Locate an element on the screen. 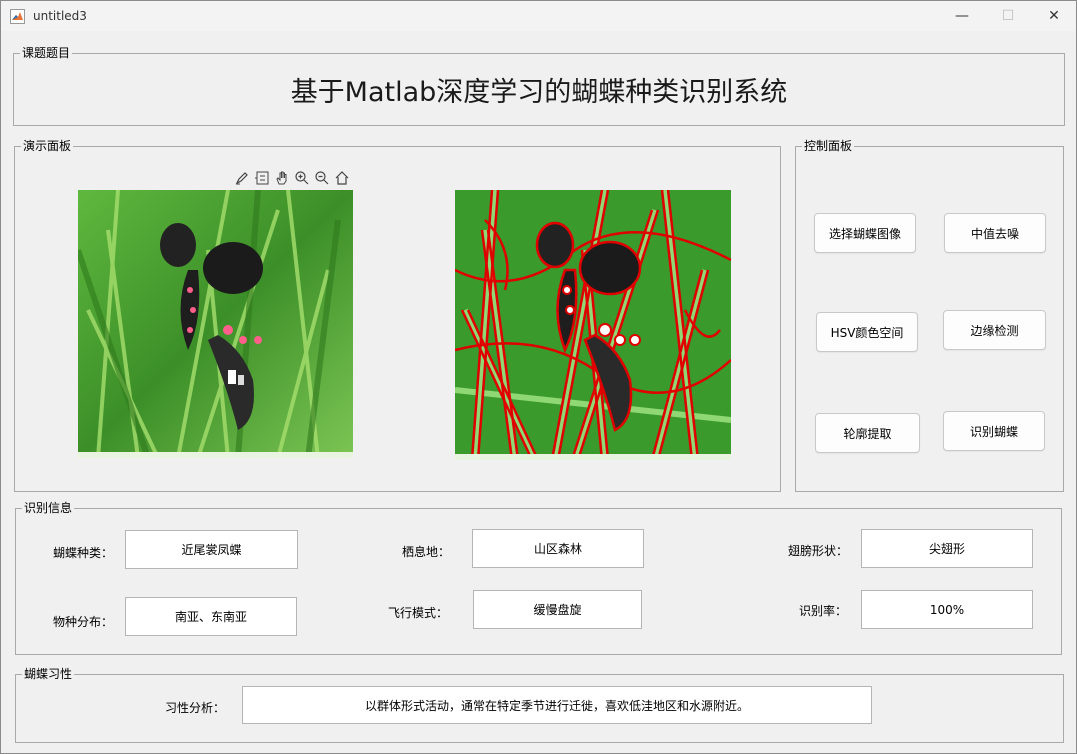  butterfly-edge-image is located at coordinates (593, 325).